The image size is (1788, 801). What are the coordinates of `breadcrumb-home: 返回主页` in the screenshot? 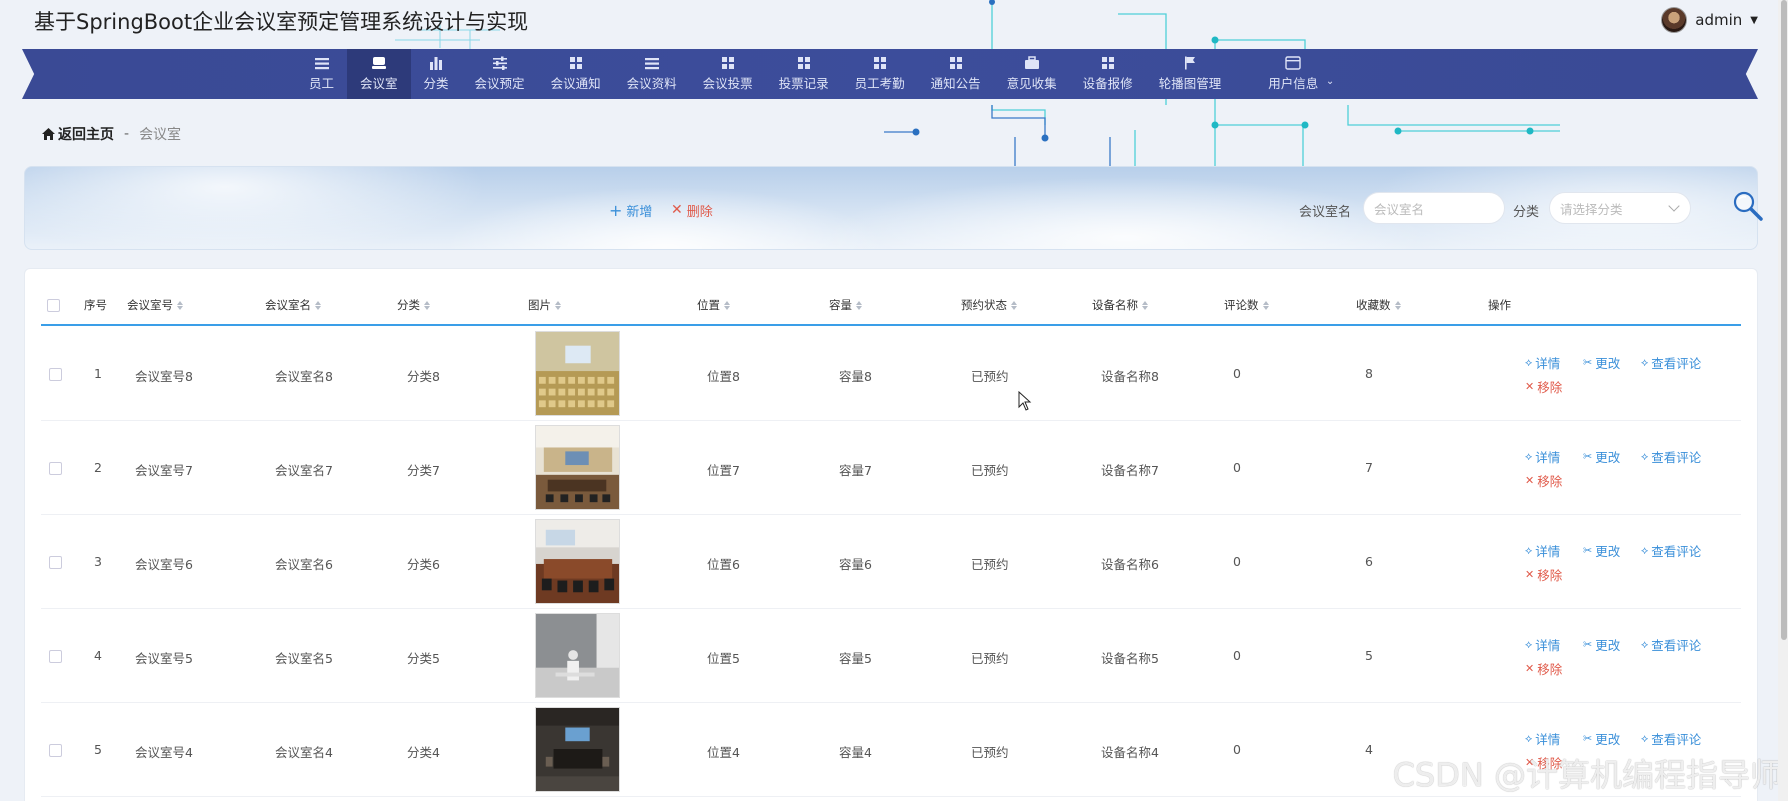 It's located at (78, 134).